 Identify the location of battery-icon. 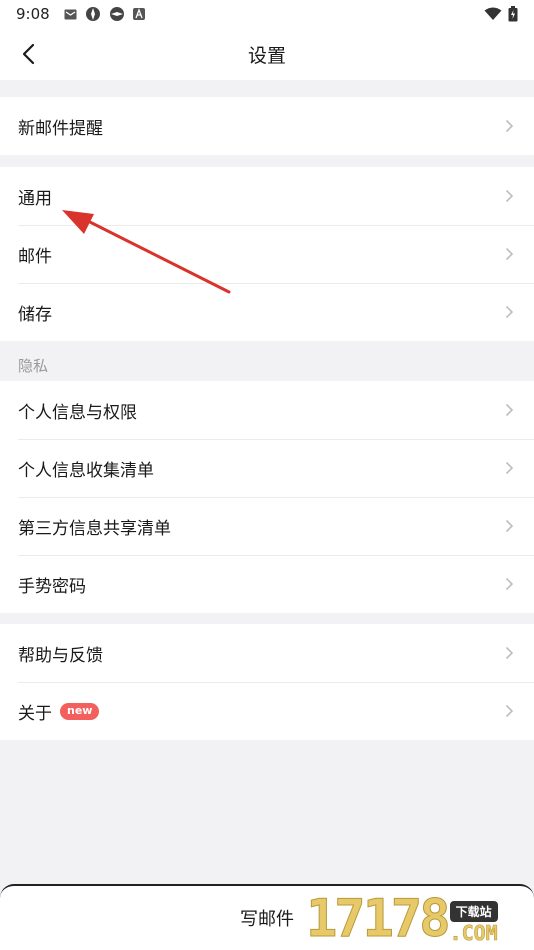
(513, 14).